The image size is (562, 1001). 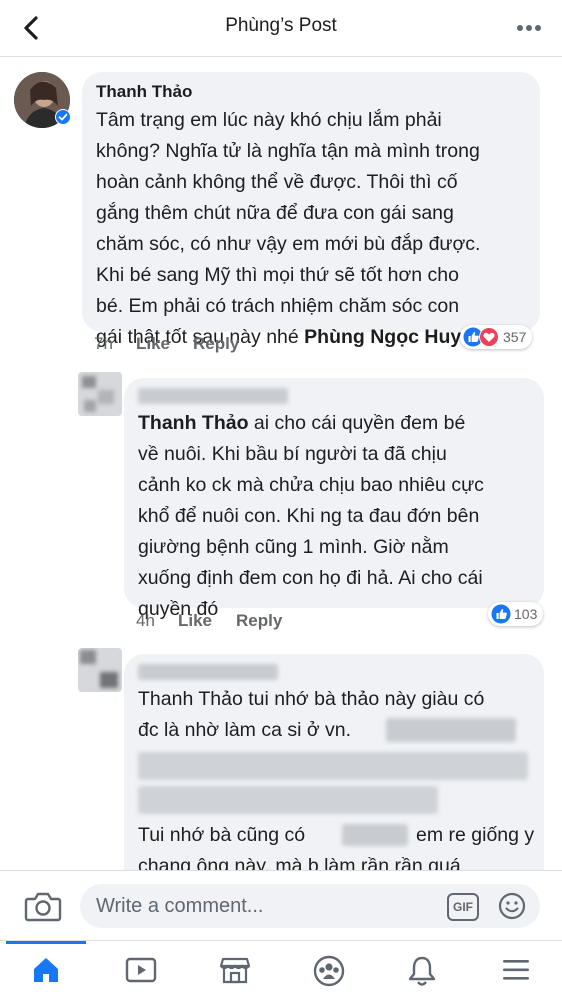 I want to click on home-icon, so click(x=46, y=970).